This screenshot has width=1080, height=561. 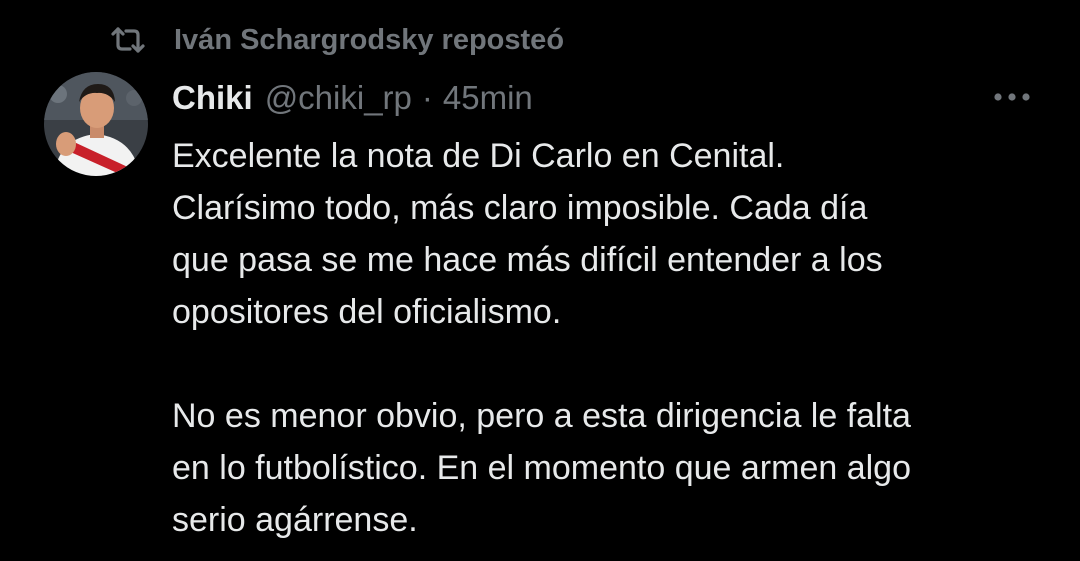 I want to click on tweet-header: Chiki @chiki_rp · 45min, so click(x=352, y=98).